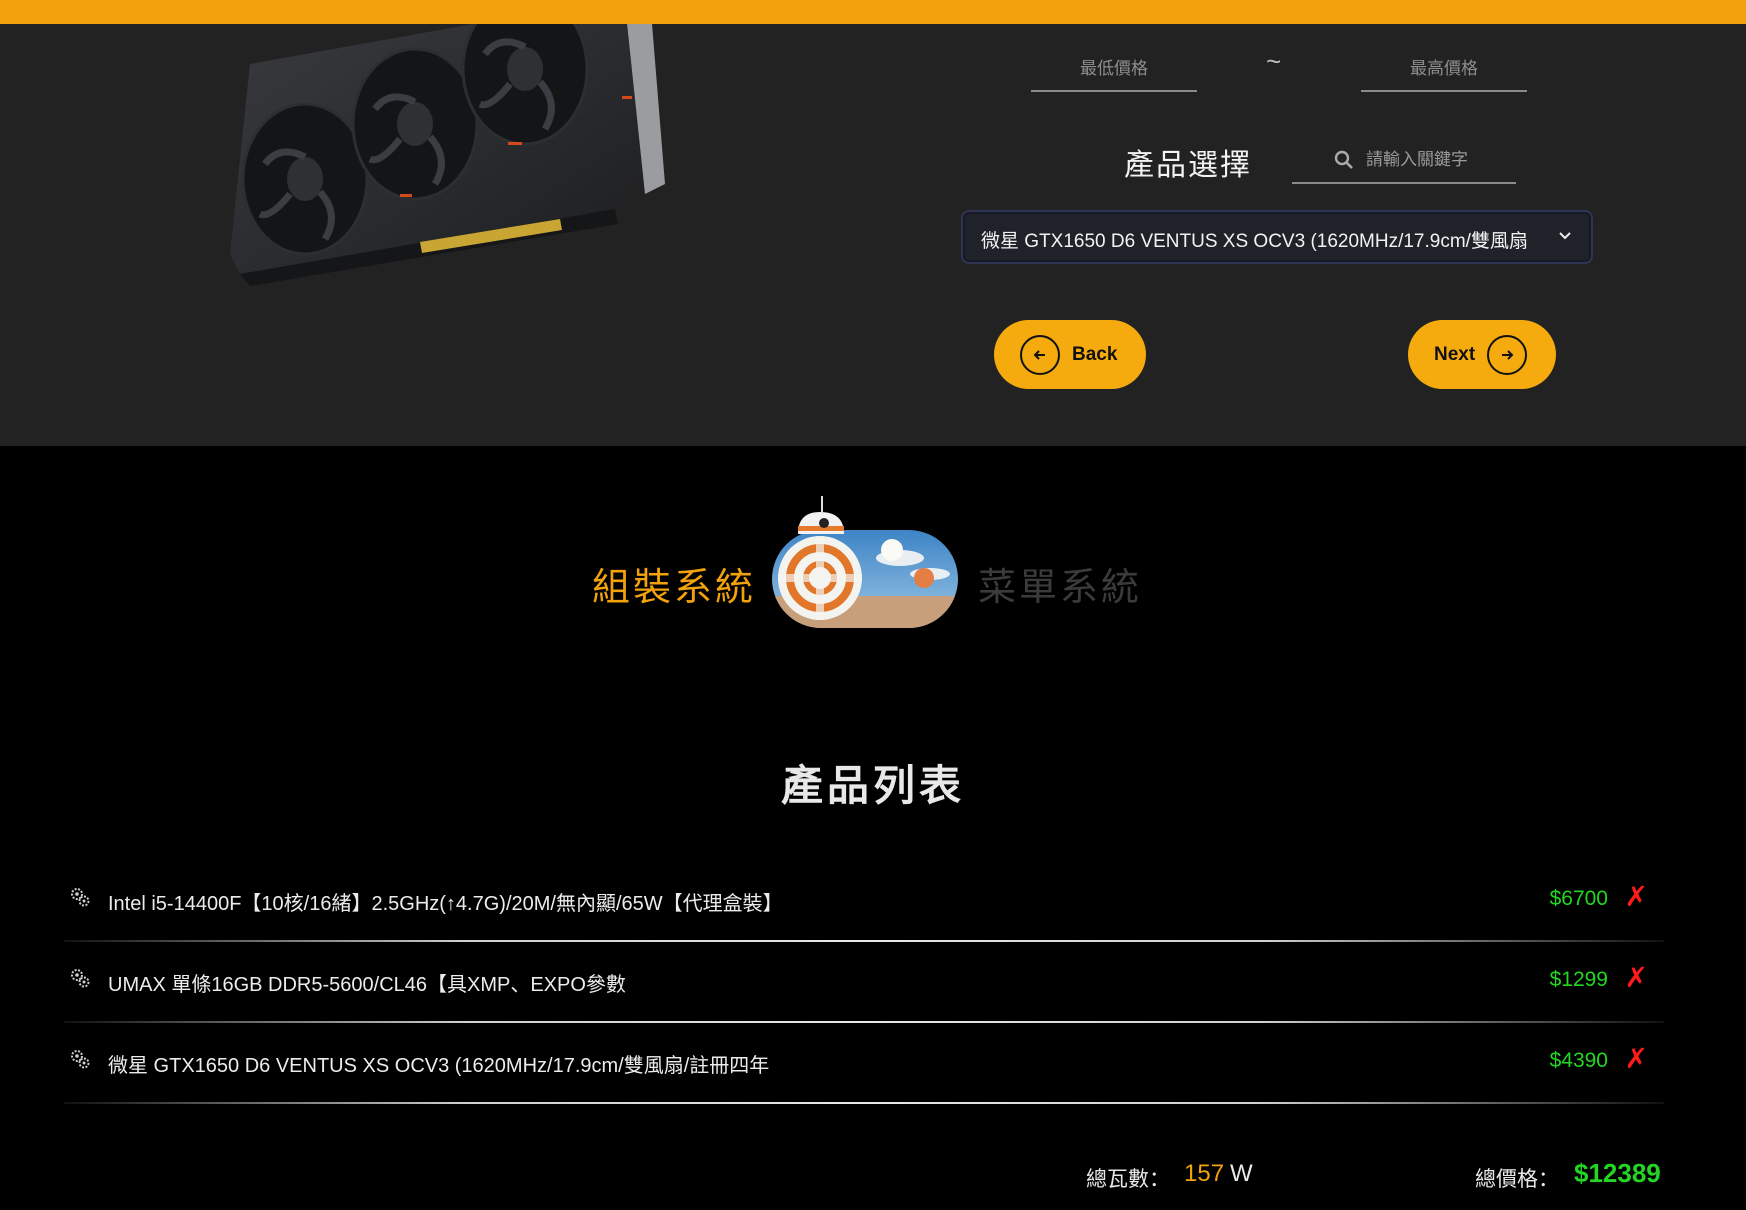 The height and width of the screenshot is (1210, 1746). Describe the element at coordinates (1507, 354) in the screenshot. I see `arrow-right-icon` at that location.